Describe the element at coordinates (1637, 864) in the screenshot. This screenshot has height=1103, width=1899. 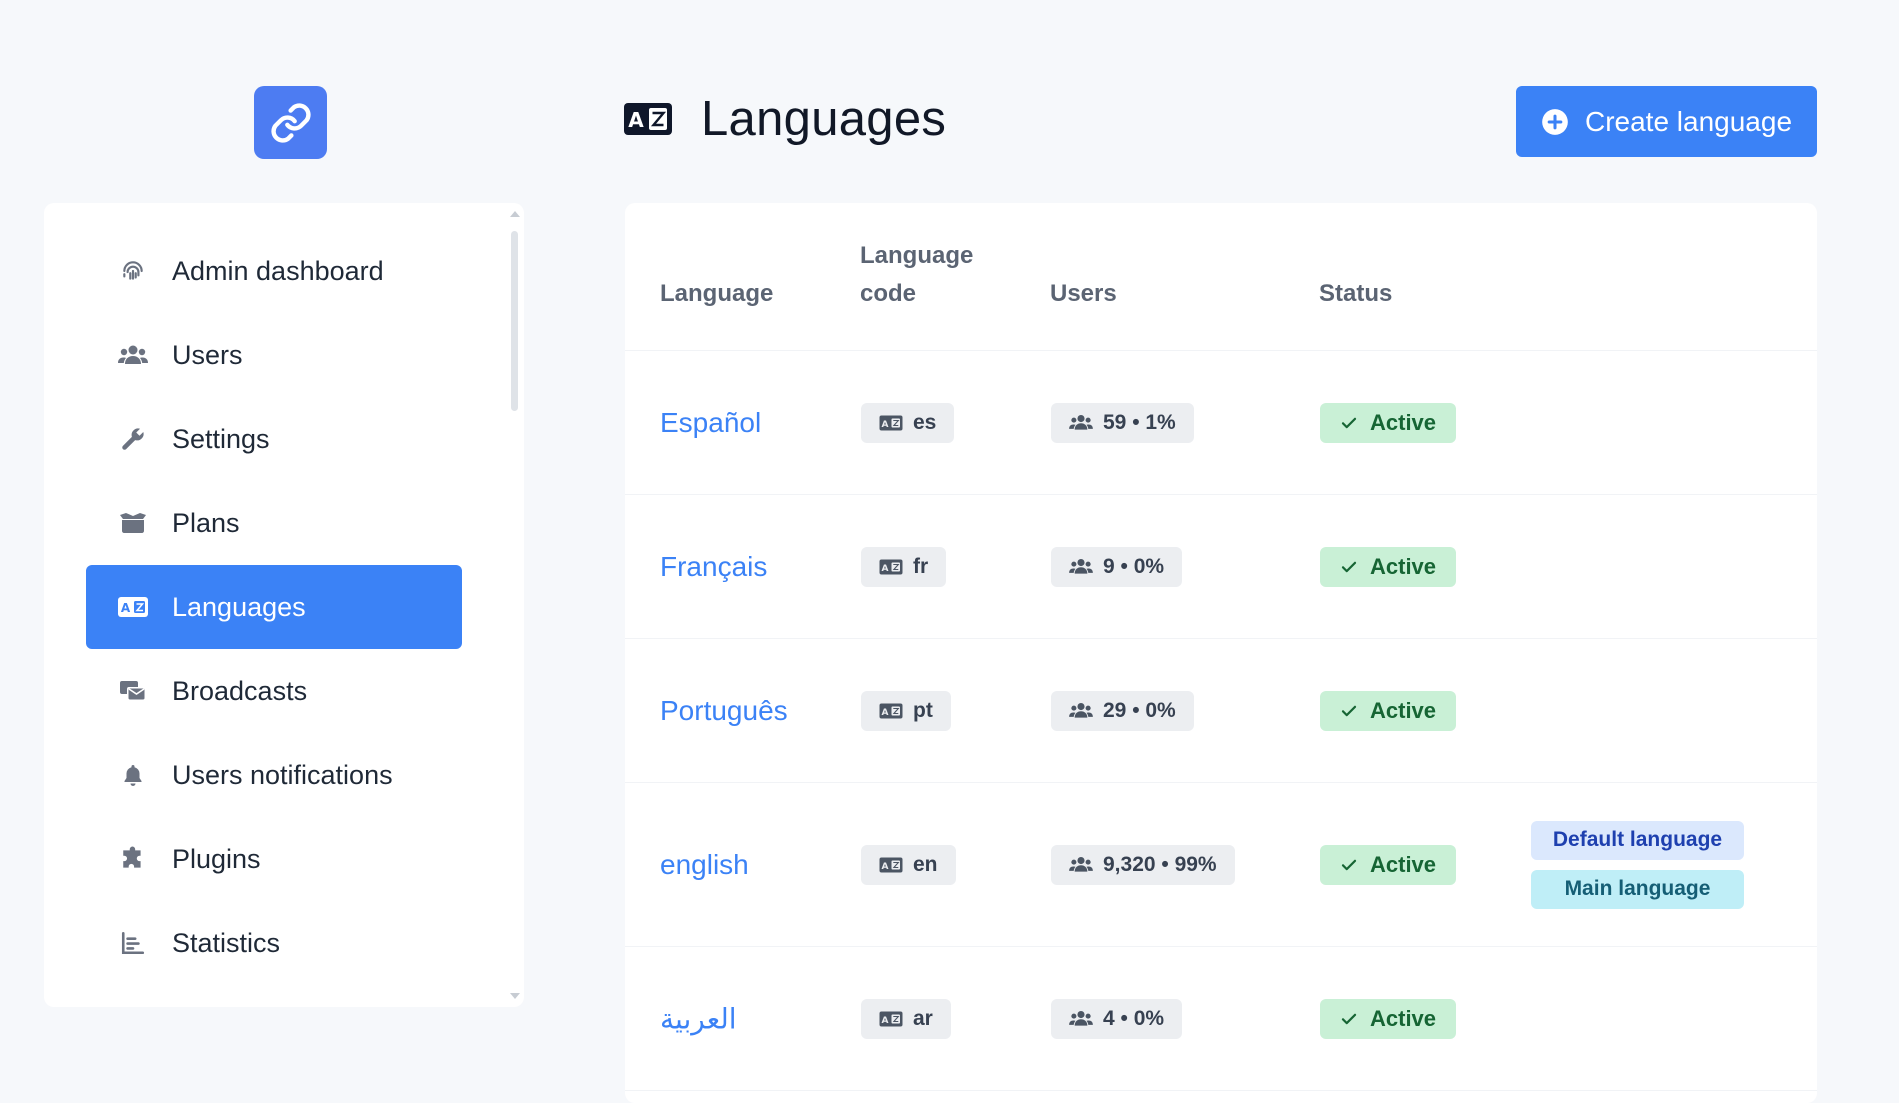
I see `language-badges: Default language Main language` at that location.